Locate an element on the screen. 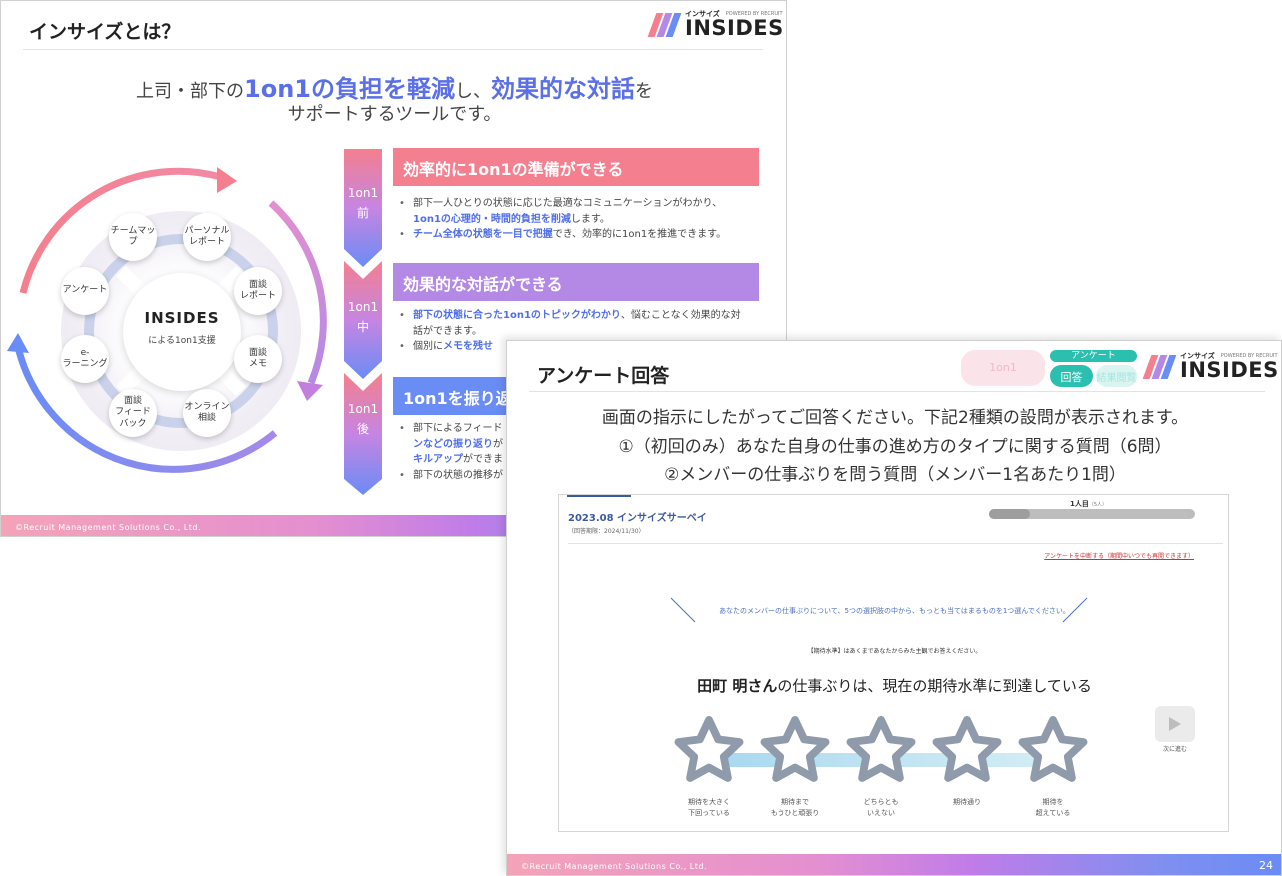  phase-after: 1on1 後 is located at coordinates (363, 419).